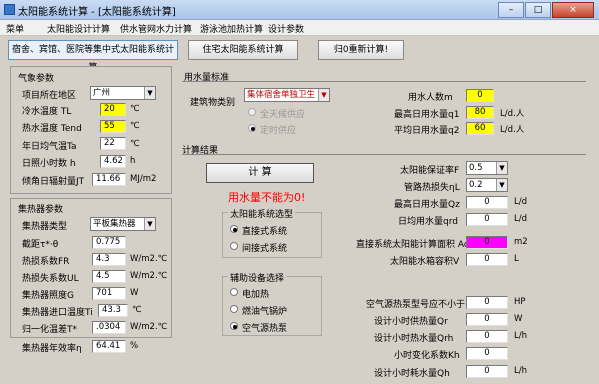  Describe the element at coordinates (231, 28) in the screenshot. I see `menu-item-pool-heating: 游泳池加热计算` at that location.